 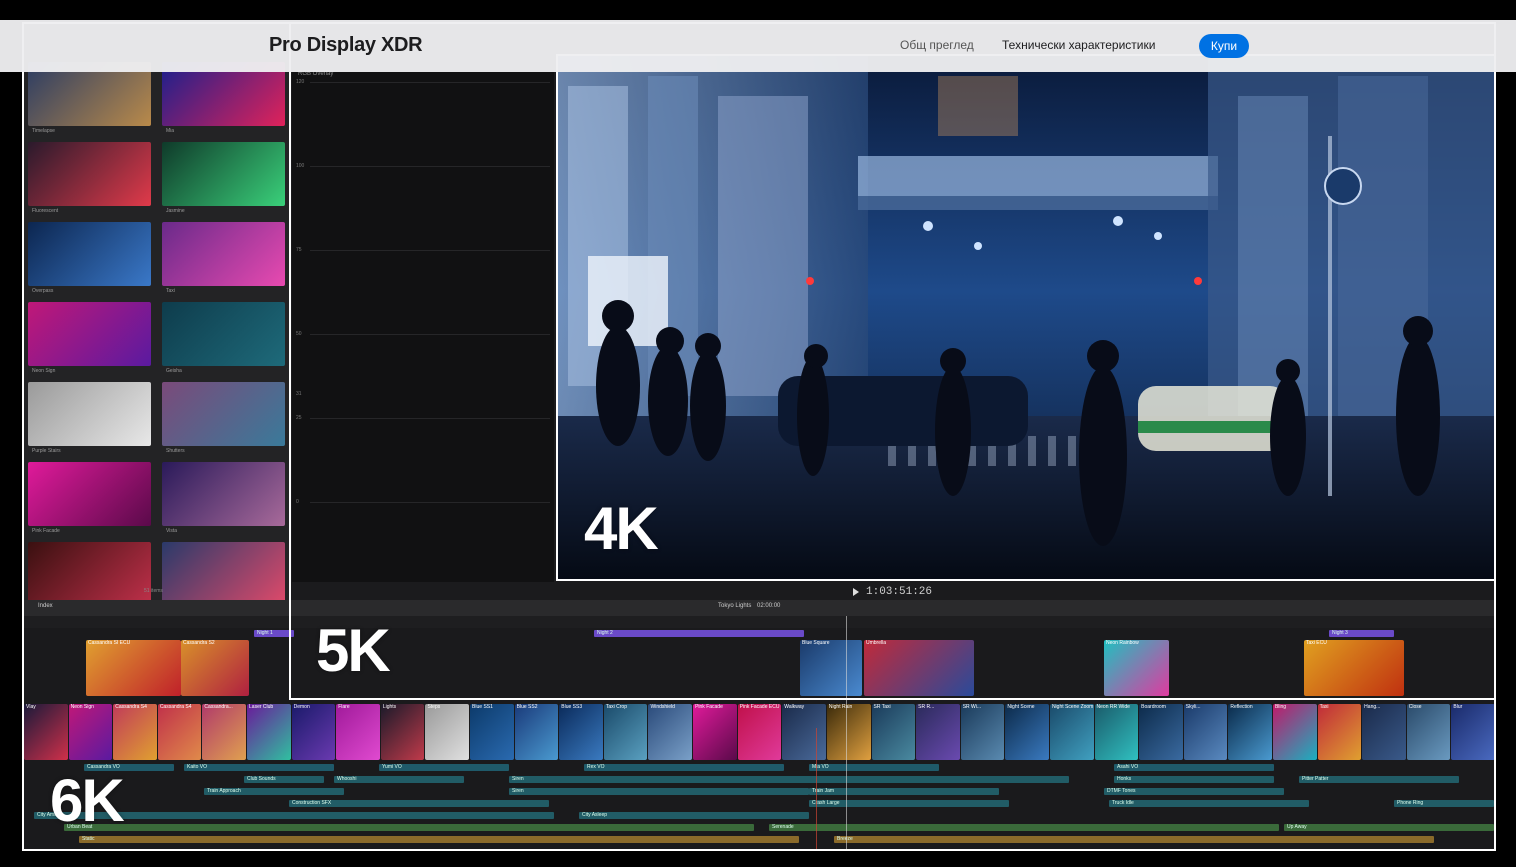 What do you see at coordinates (87, 800) in the screenshot?
I see `resolution-label-6k: 6K` at bounding box center [87, 800].